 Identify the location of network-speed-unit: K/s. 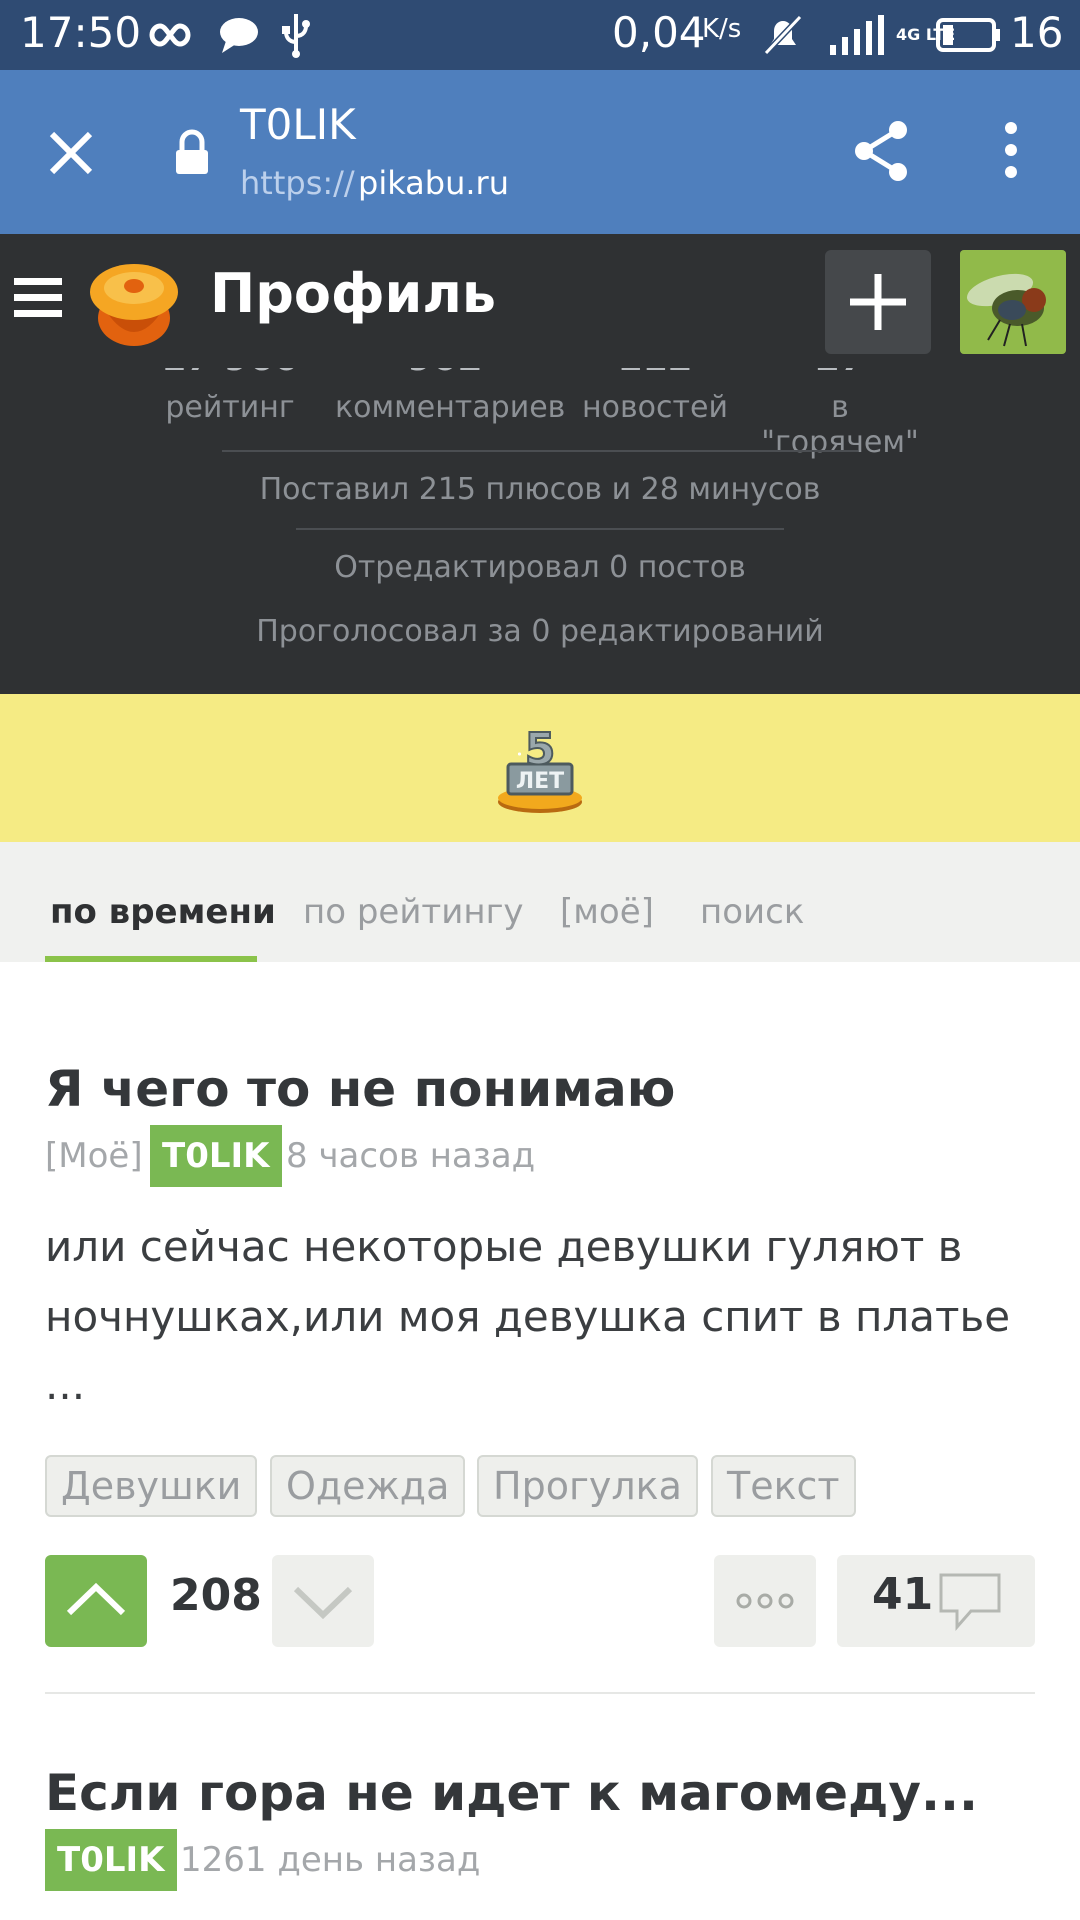
(722, 29).